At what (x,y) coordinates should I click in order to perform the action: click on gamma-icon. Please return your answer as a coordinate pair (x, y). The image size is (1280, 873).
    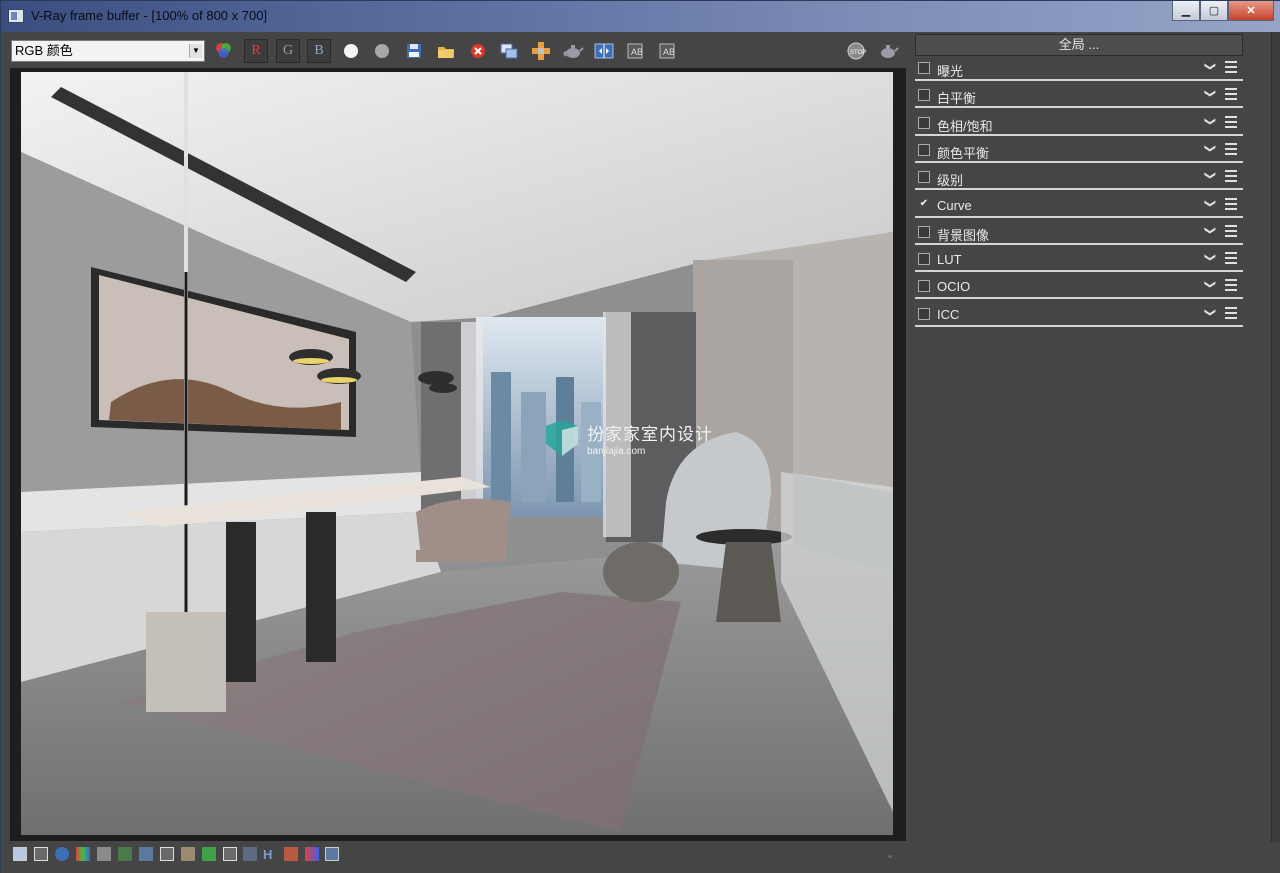
    Looking at the image, I should click on (230, 854).